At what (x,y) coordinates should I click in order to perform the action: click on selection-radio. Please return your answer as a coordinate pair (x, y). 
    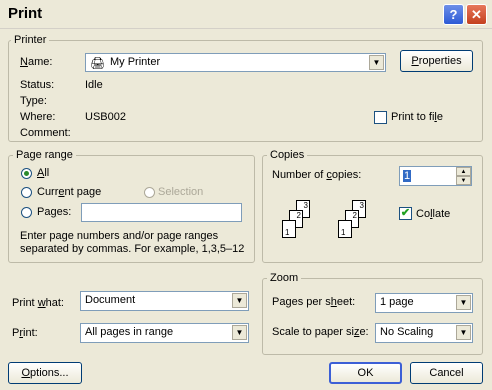
    Looking at the image, I should click on (149, 192).